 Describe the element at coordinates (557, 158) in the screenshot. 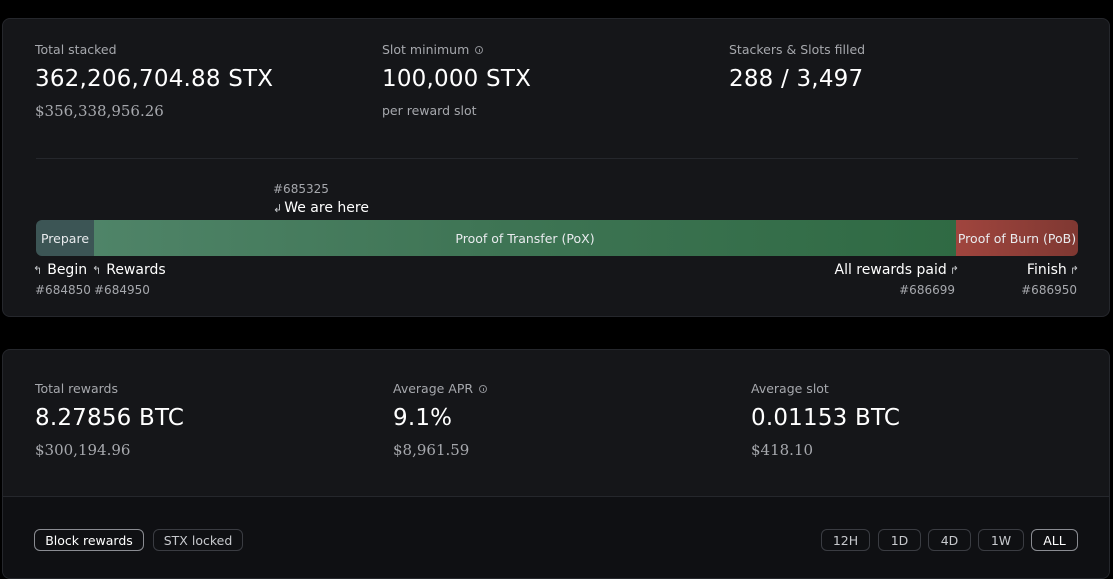

I see `divider` at that location.